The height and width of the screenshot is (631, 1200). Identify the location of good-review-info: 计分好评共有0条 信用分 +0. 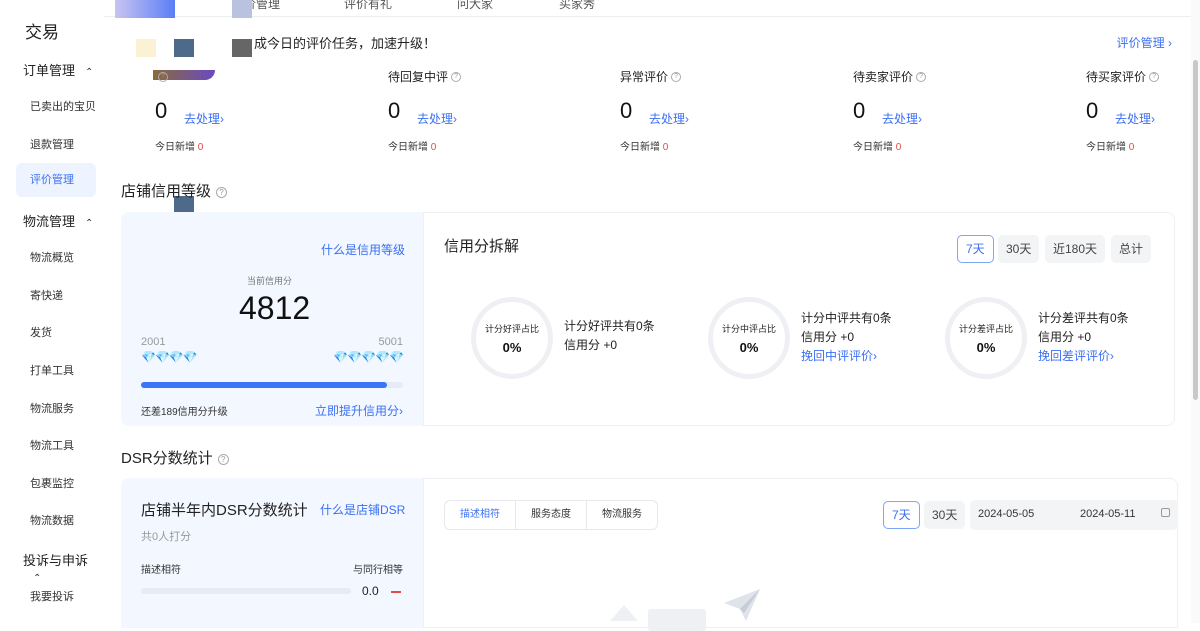
(609, 335).